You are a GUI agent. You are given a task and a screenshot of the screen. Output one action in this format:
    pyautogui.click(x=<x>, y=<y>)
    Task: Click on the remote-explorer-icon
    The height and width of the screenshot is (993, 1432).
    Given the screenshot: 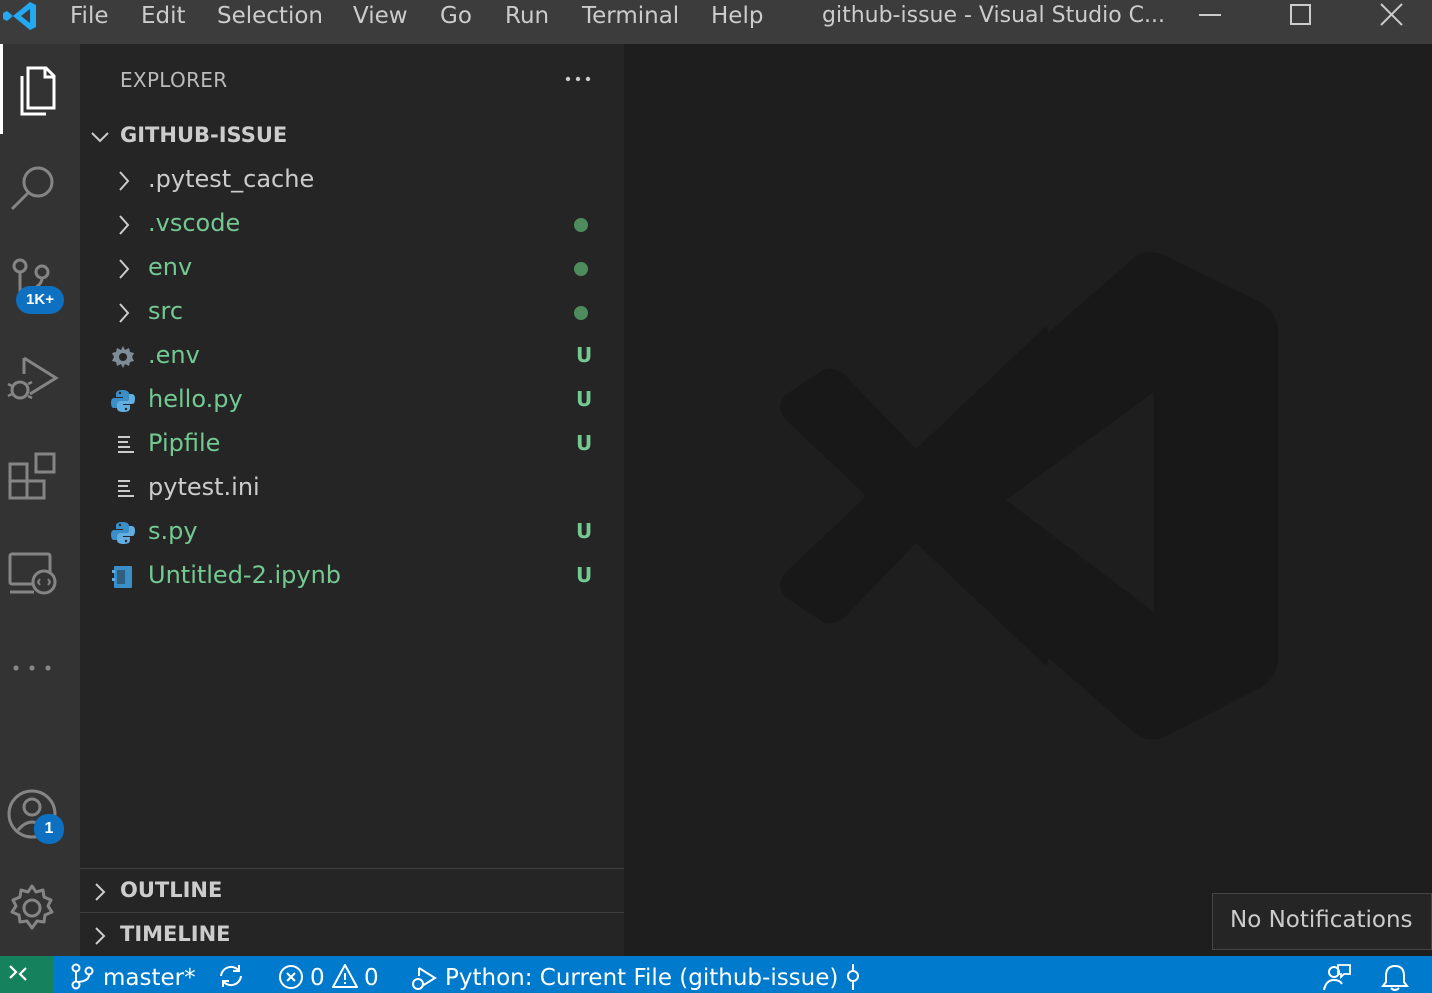 What is the action you would take?
    pyautogui.click(x=32, y=573)
    